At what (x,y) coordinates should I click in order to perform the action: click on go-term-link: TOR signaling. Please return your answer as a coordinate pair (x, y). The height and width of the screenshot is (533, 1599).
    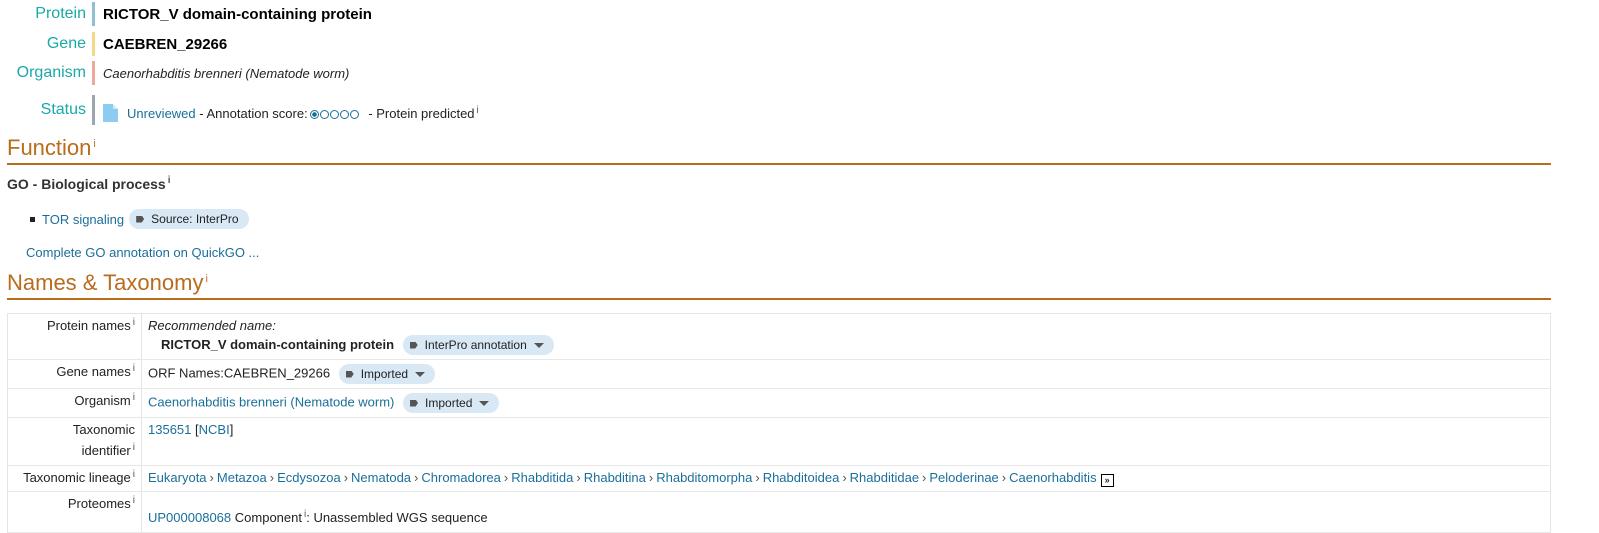
    Looking at the image, I should click on (83, 219).